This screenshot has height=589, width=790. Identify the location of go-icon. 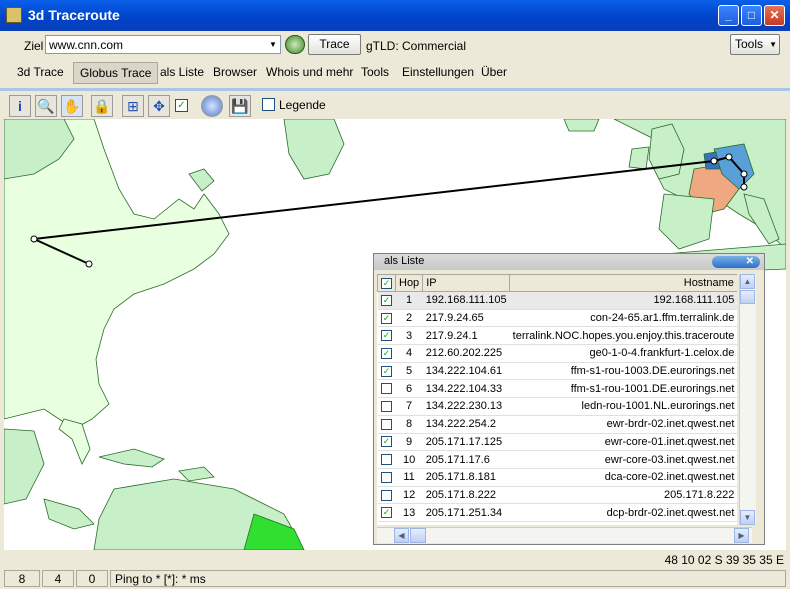
(295, 44).